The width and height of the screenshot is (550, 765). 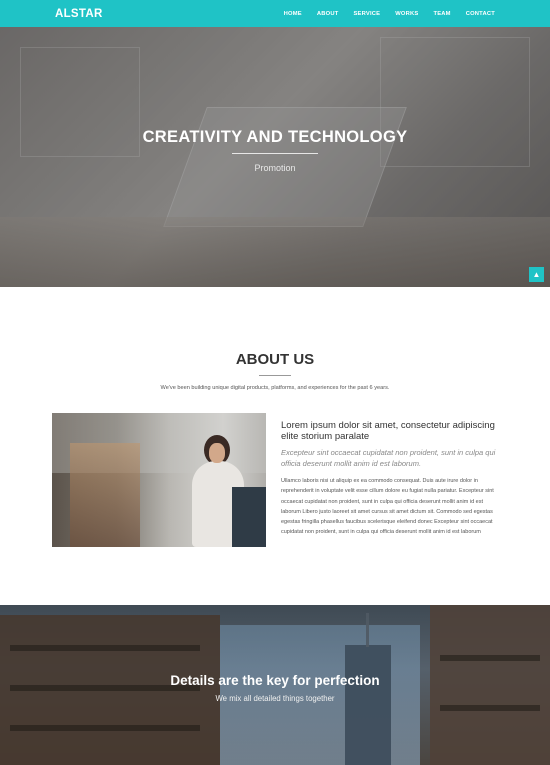 I want to click on main-menu: HOME ABOUT SERVICE WORKS TEAM CONTACT, so click(x=389, y=14).